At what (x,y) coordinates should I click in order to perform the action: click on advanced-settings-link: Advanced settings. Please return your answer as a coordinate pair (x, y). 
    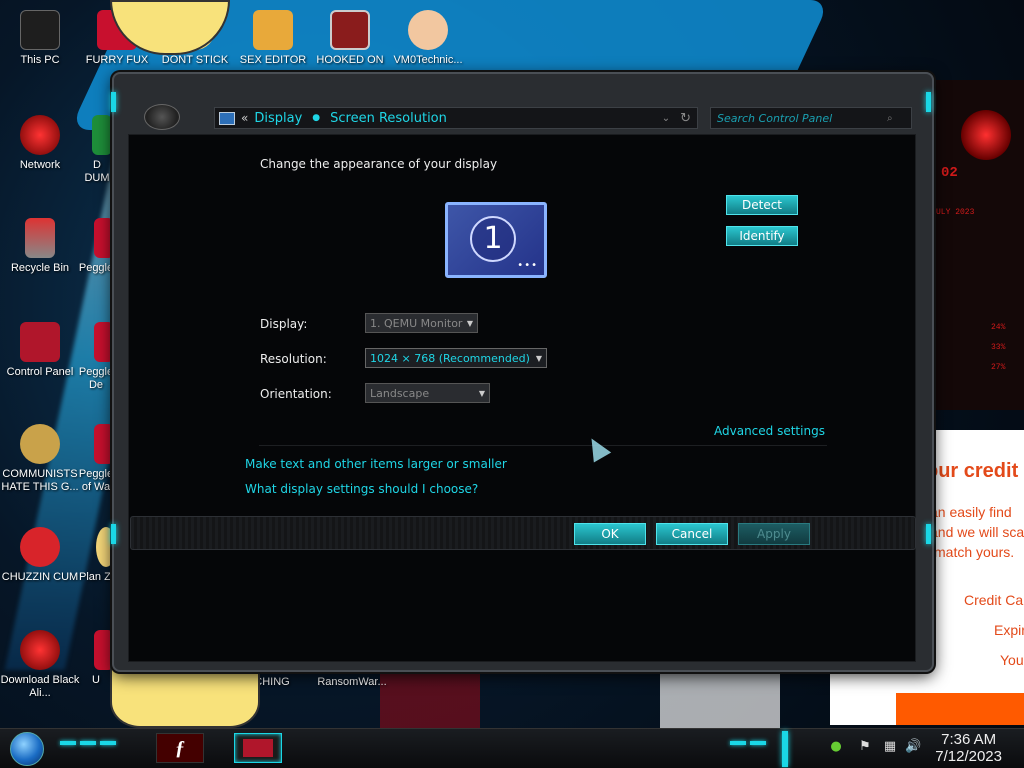
    Looking at the image, I should click on (769, 431).